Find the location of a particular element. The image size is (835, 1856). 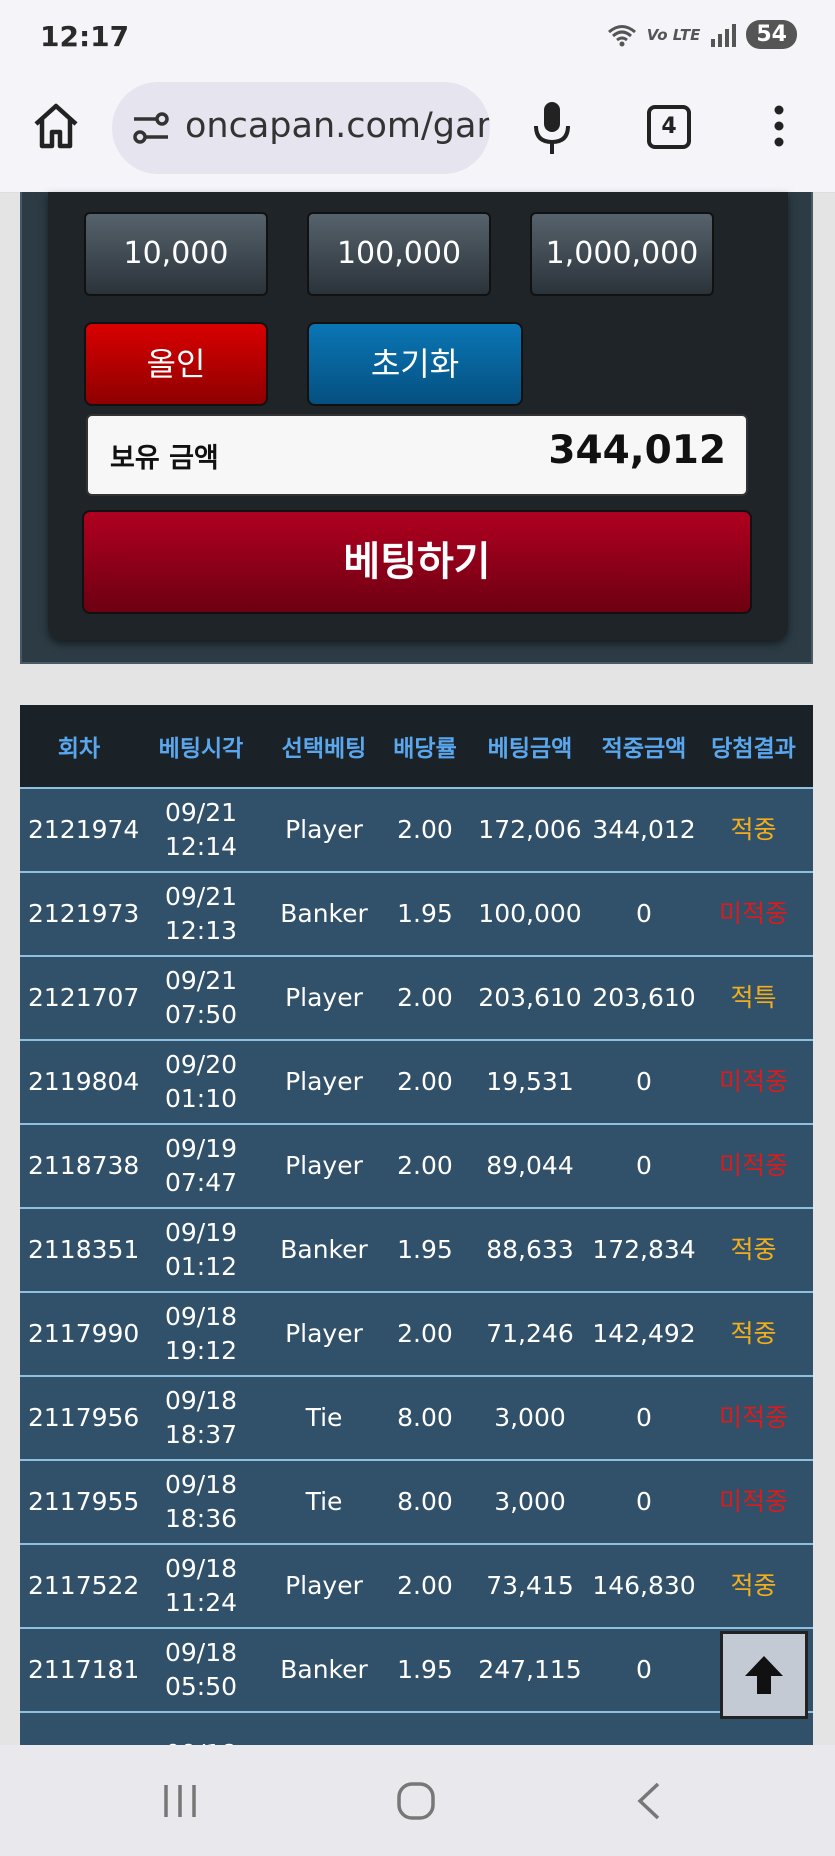

cell-round: 2117522 is located at coordinates (84, 1585).